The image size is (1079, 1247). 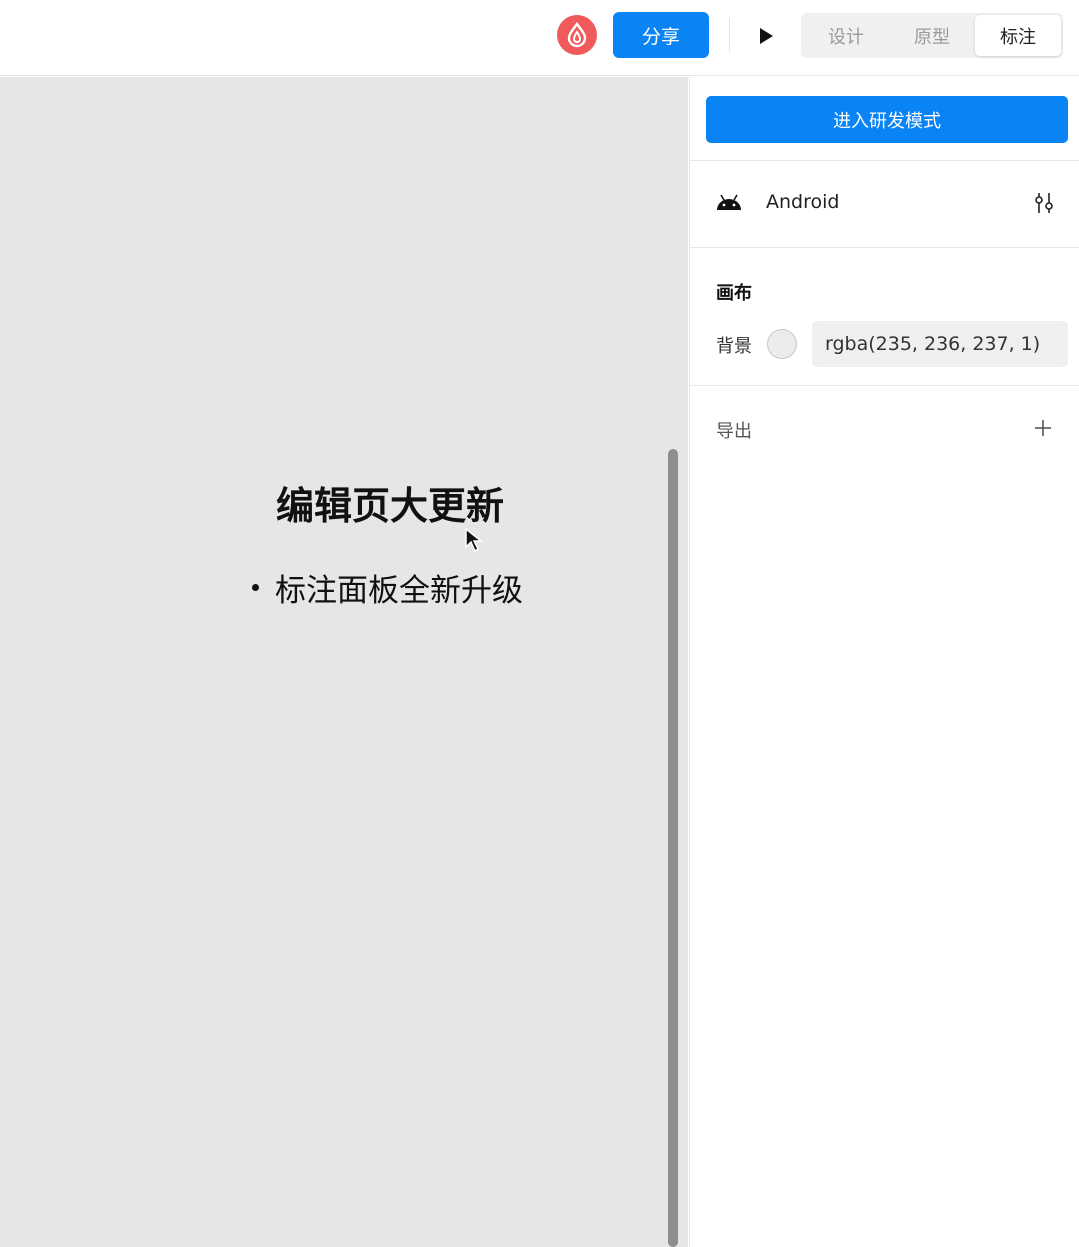 I want to click on top-toolbar: 分享 设计 原型 标注, so click(x=539, y=38).